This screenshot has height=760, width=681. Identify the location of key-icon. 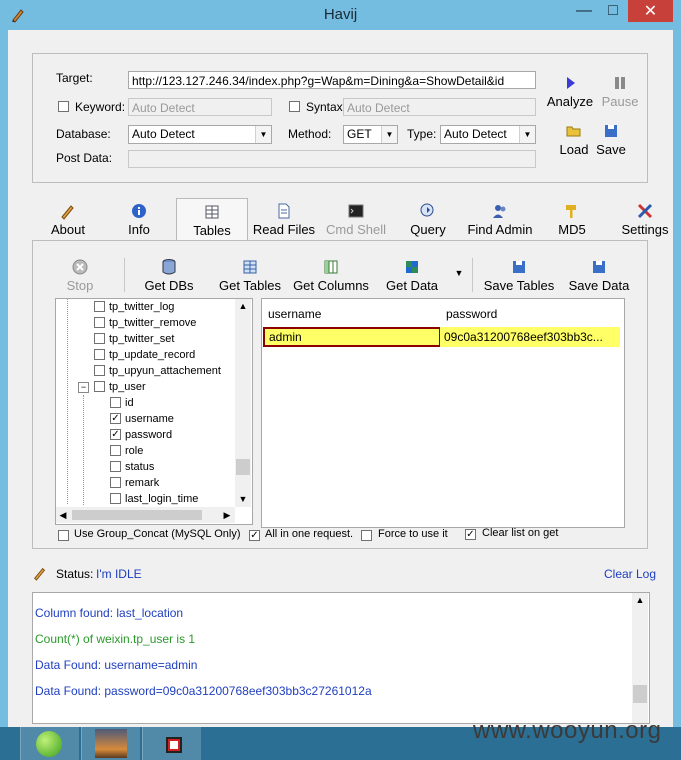
(571, 211).